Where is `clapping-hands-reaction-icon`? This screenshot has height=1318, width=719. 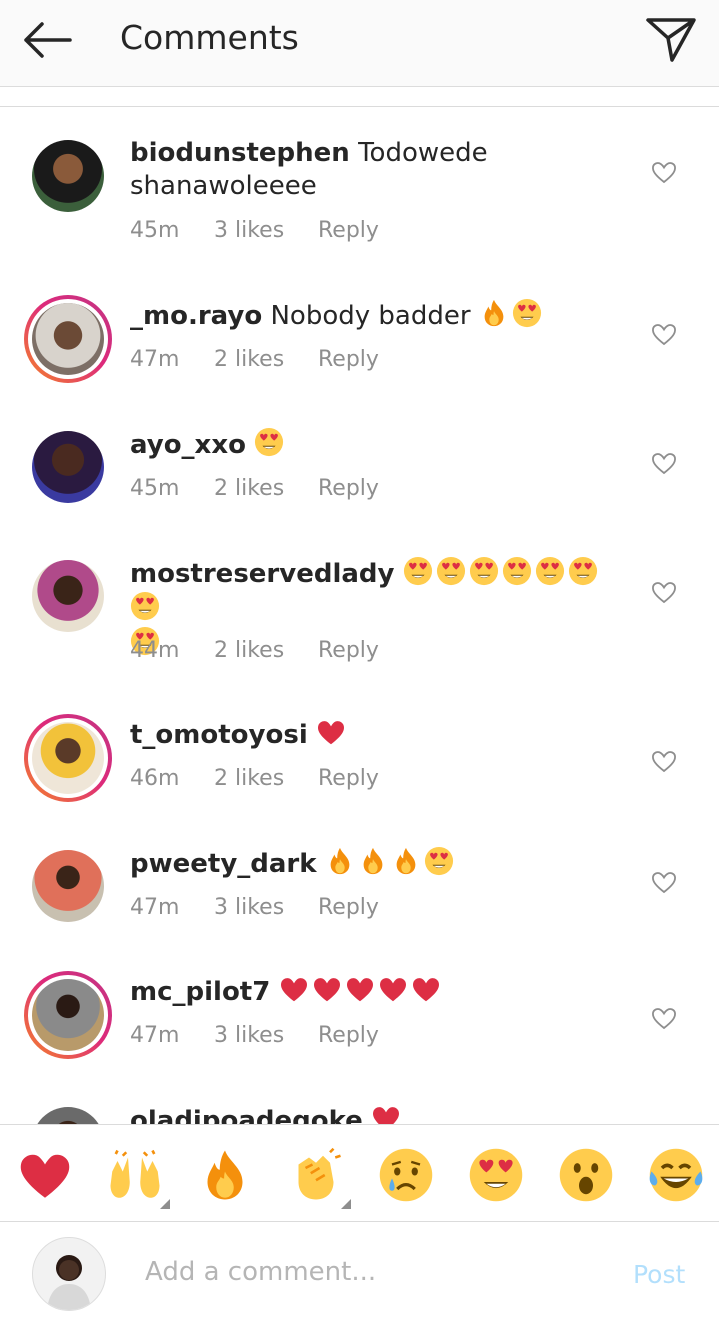
clapping-hands-reaction-icon is located at coordinates (316, 1175).